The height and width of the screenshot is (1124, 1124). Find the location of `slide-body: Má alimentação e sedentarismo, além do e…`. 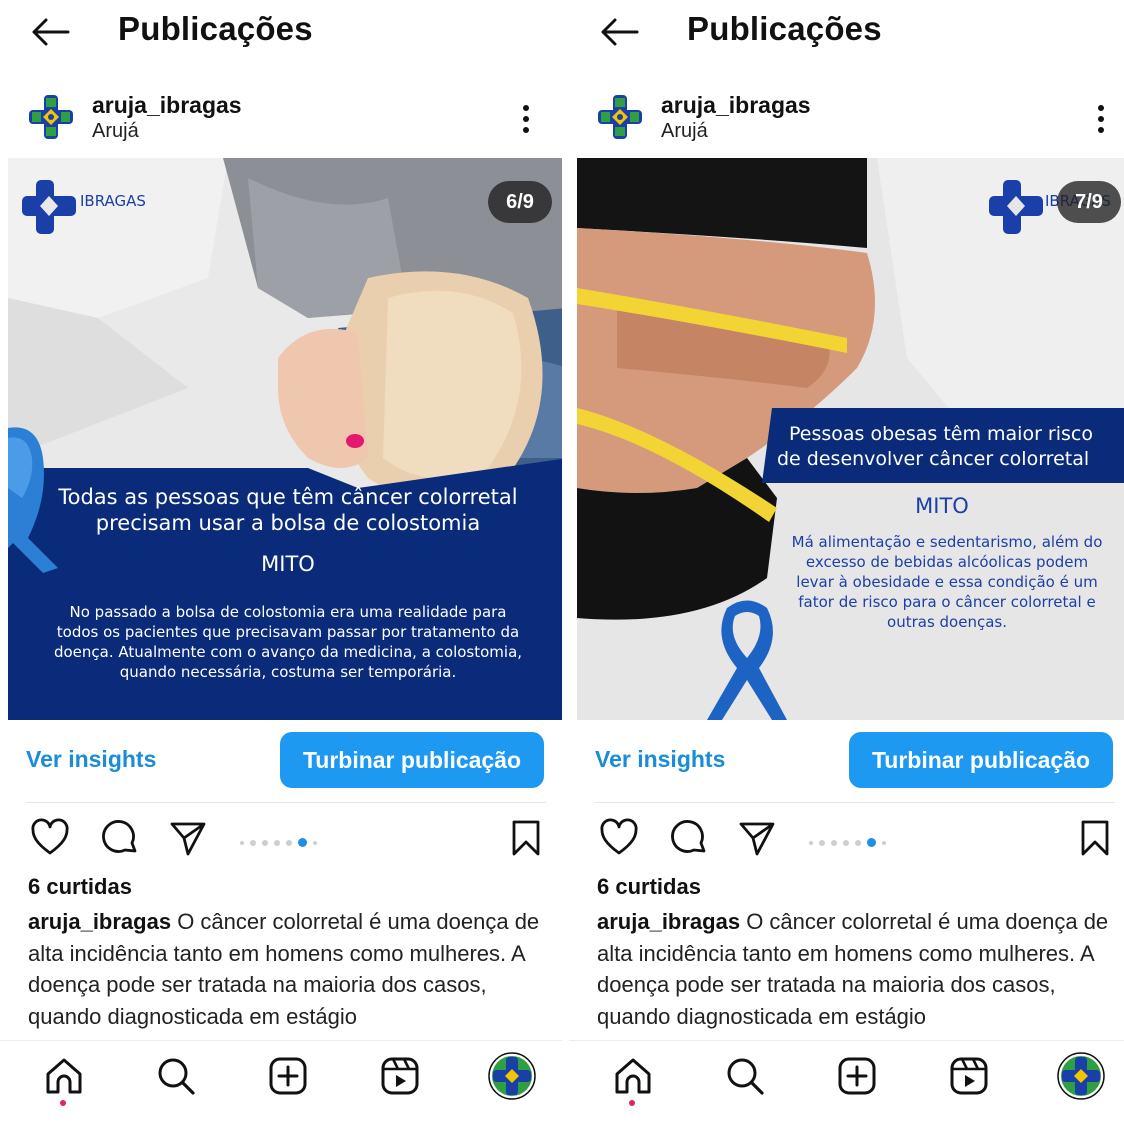

slide-body: Má alimentação e sedentarismo, além do e… is located at coordinates (947, 582).